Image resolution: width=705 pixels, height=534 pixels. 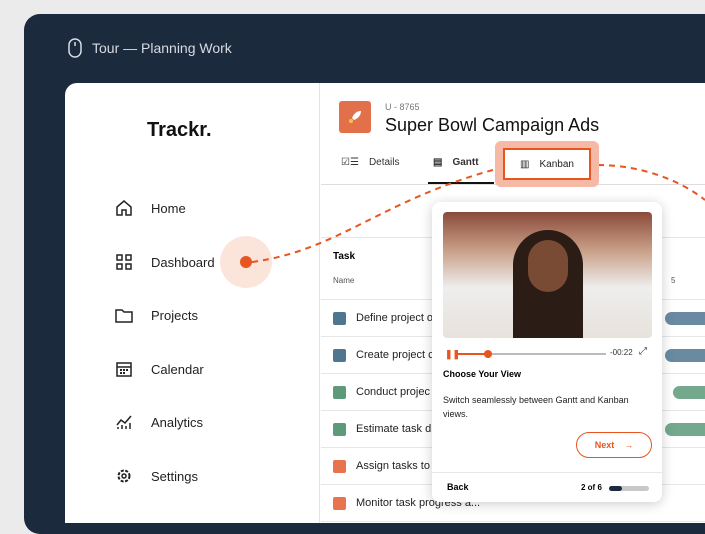 I want to click on step-counter: 2 of 6, so click(x=591, y=487).